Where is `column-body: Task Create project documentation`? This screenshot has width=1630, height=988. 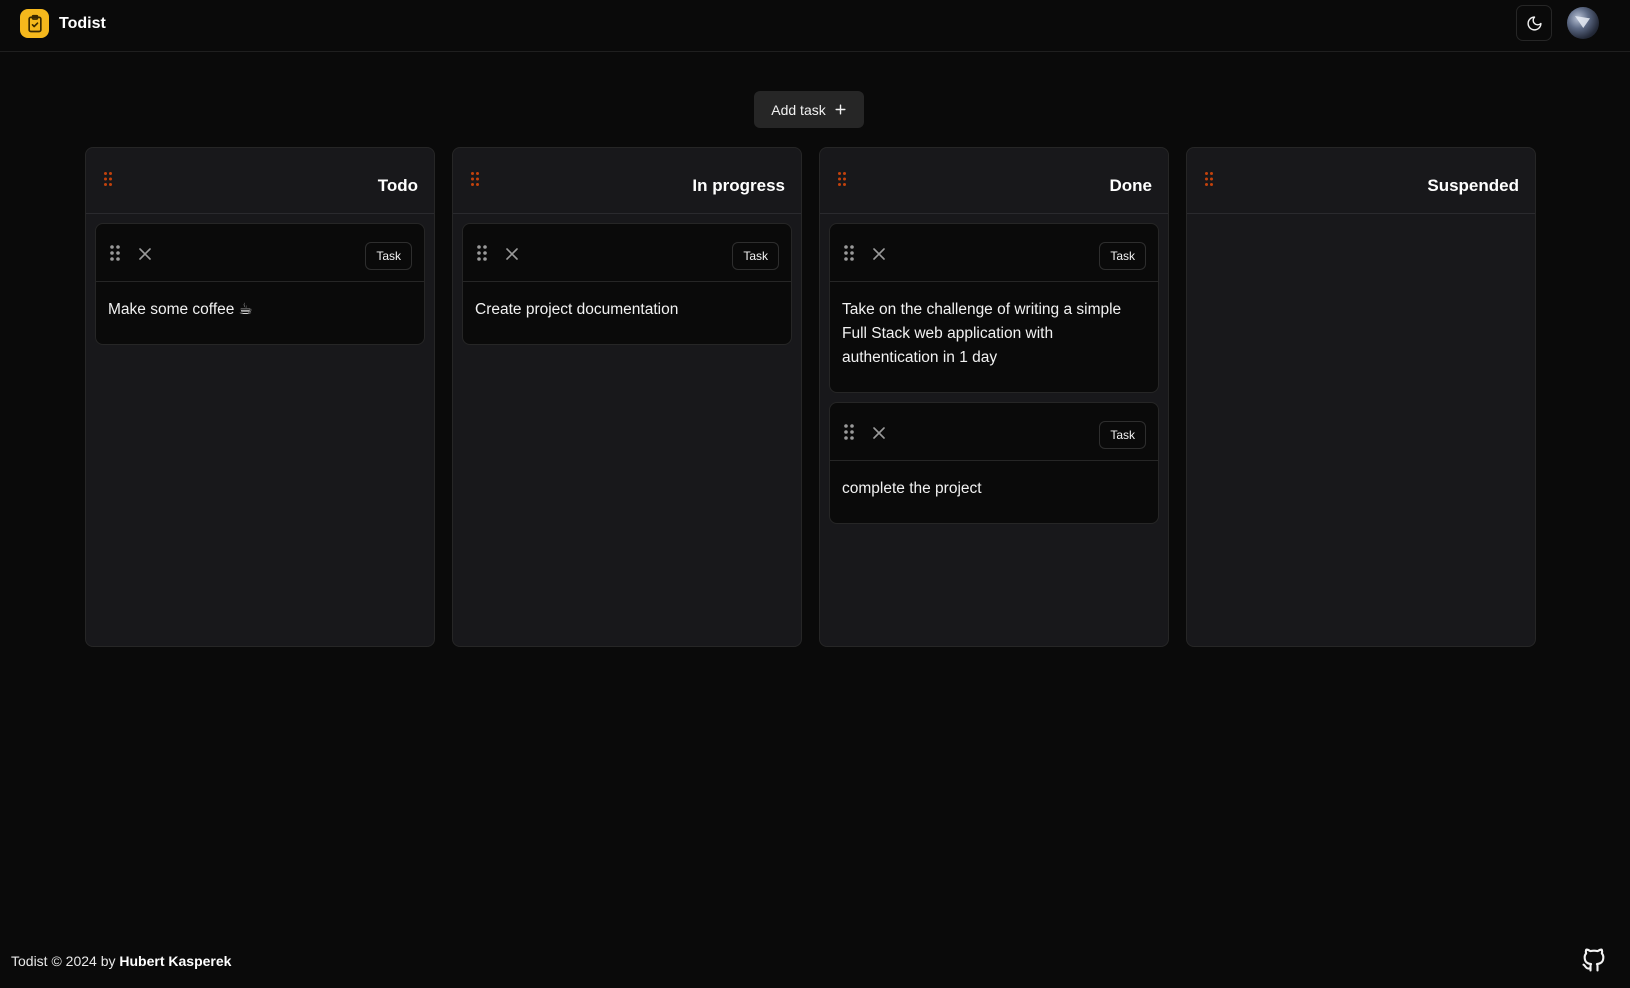
column-body: Task Create project documentation is located at coordinates (627, 279).